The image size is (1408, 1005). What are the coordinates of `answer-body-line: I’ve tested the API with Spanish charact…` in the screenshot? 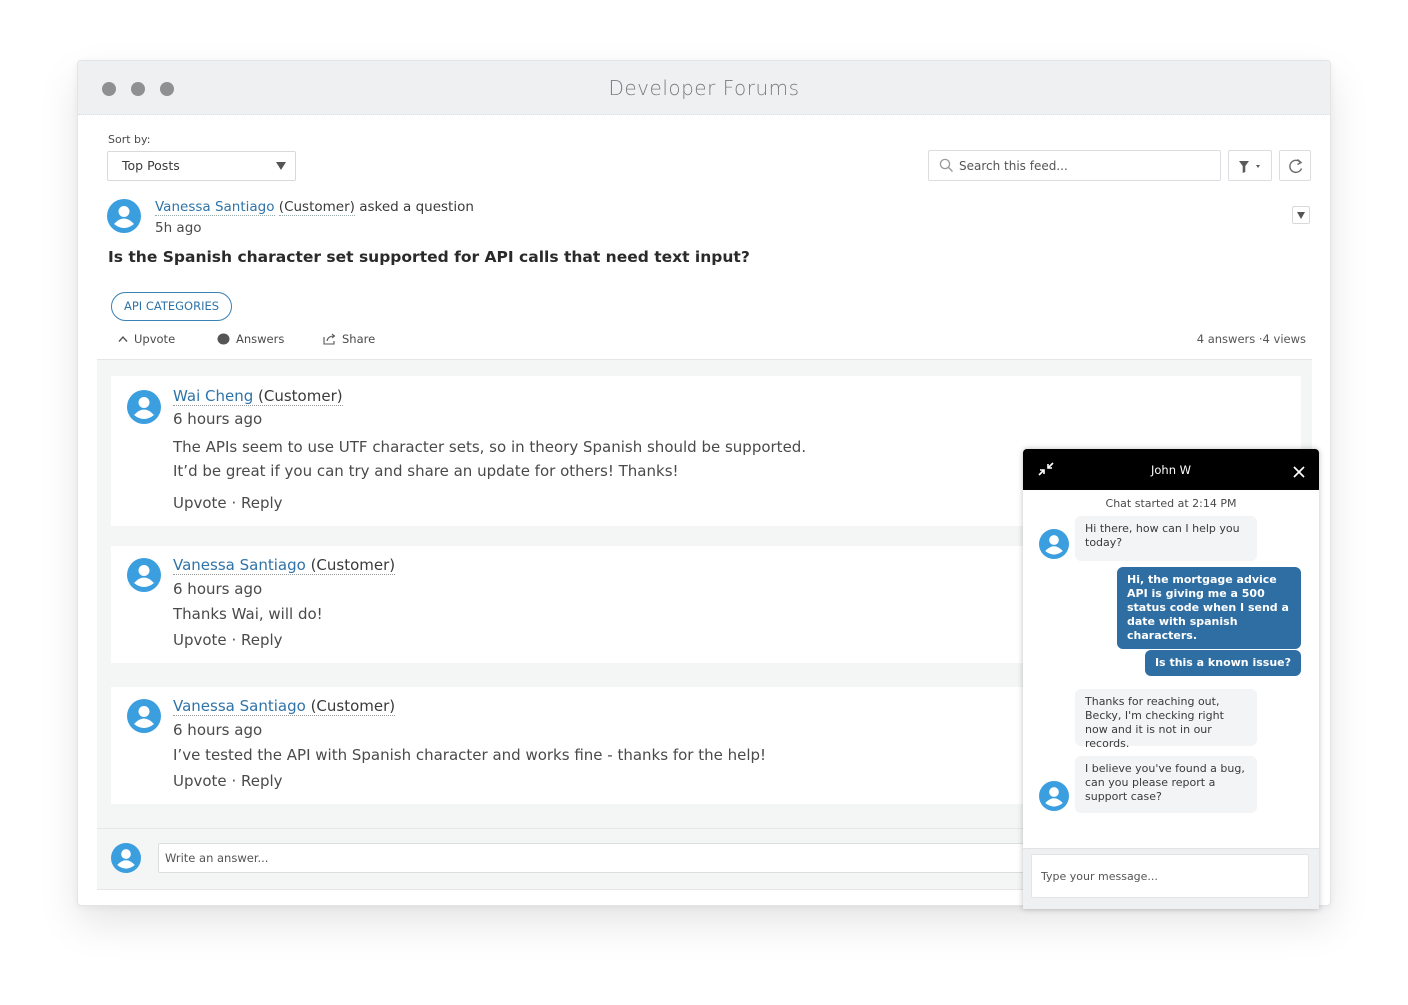 It's located at (470, 755).